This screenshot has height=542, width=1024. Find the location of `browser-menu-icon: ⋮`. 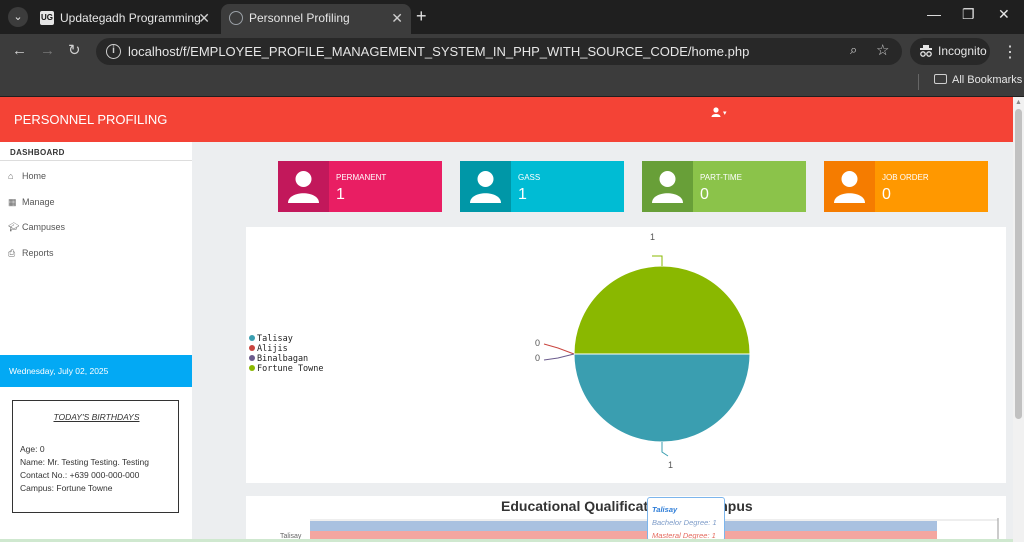

browser-menu-icon: ⋮ is located at coordinates (1010, 52).